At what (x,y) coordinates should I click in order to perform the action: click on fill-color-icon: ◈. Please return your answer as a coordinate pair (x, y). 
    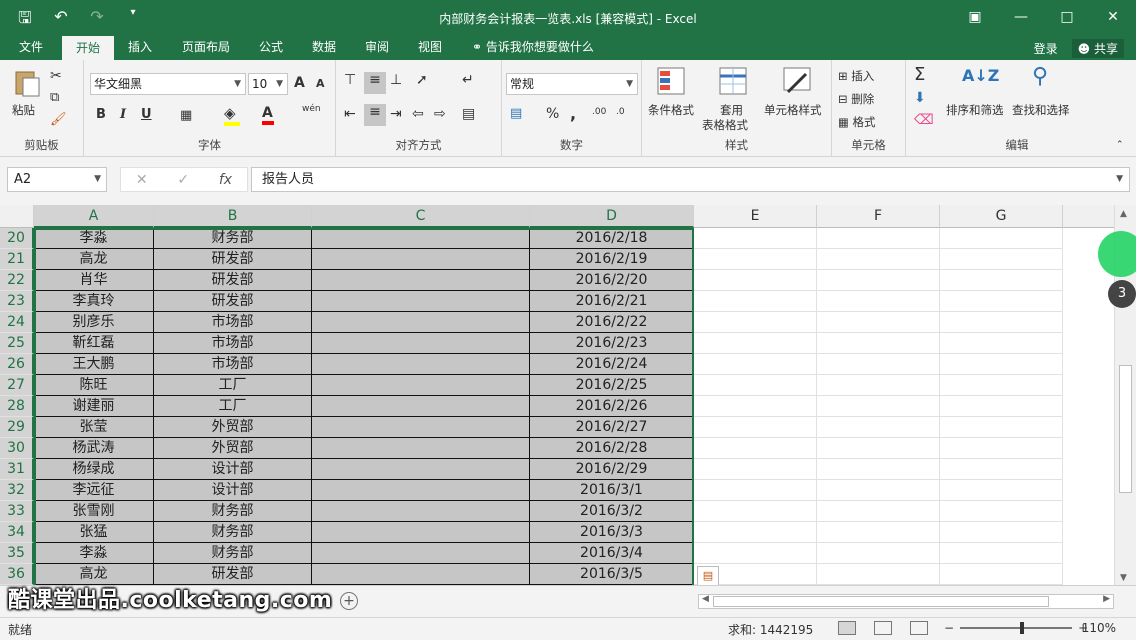
    Looking at the image, I should click on (232, 115).